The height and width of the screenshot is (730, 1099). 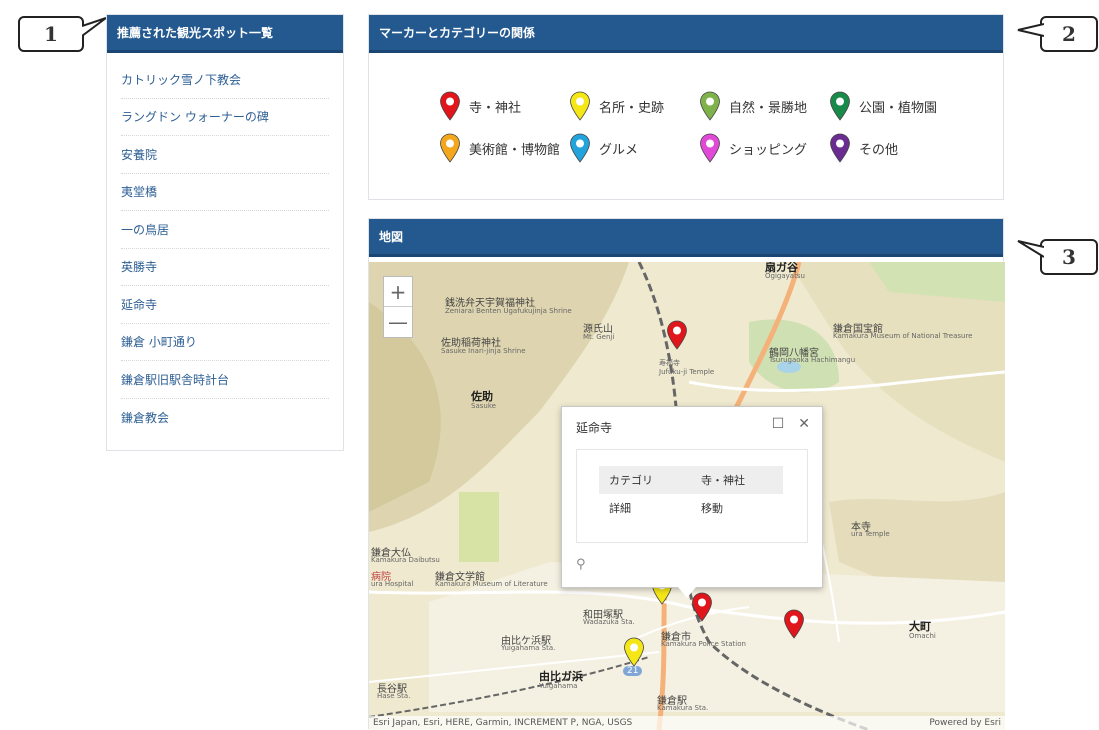 What do you see at coordinates (903, 336) in the screenshot?
I see `map-label: Kamakura Museum of National Treasure` at bounding box center [903, 336].